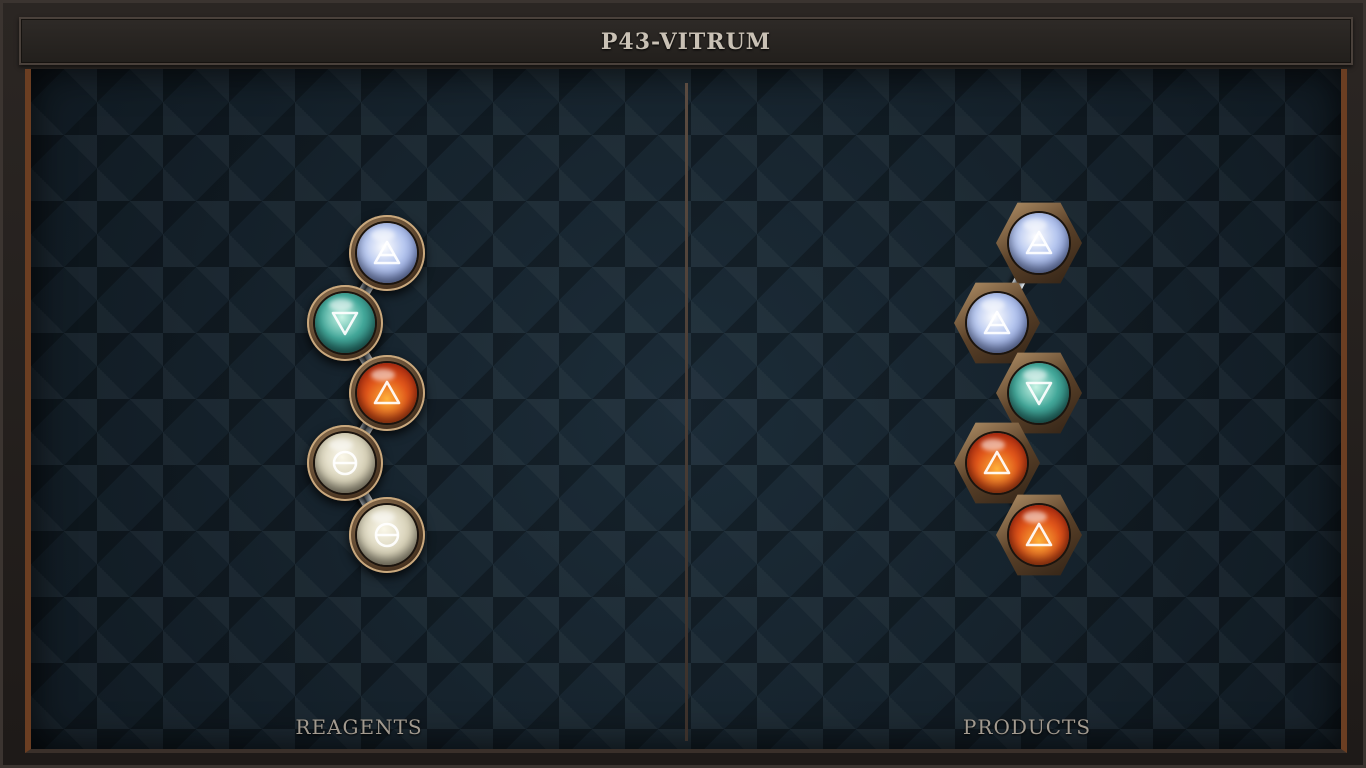  I want to click on atom-water, so click(345, 323).